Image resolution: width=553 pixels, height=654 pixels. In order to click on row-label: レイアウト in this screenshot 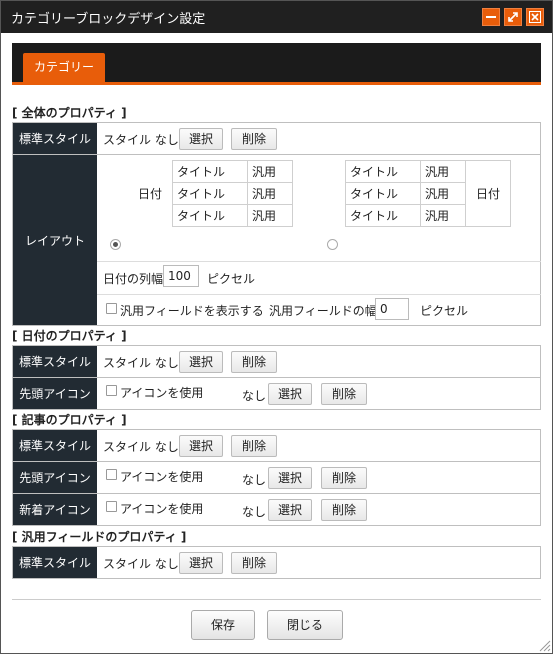, I will do `click(55, 240)`.